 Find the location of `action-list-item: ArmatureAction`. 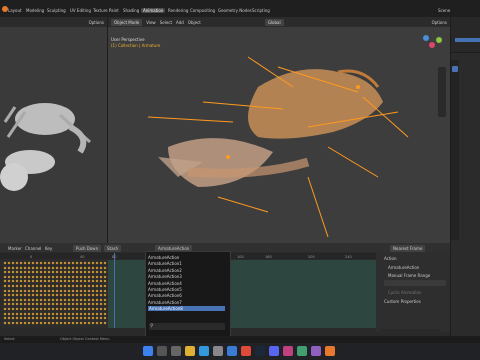

action-list-item: ArmatureAction is located at coordinates (163, 257).